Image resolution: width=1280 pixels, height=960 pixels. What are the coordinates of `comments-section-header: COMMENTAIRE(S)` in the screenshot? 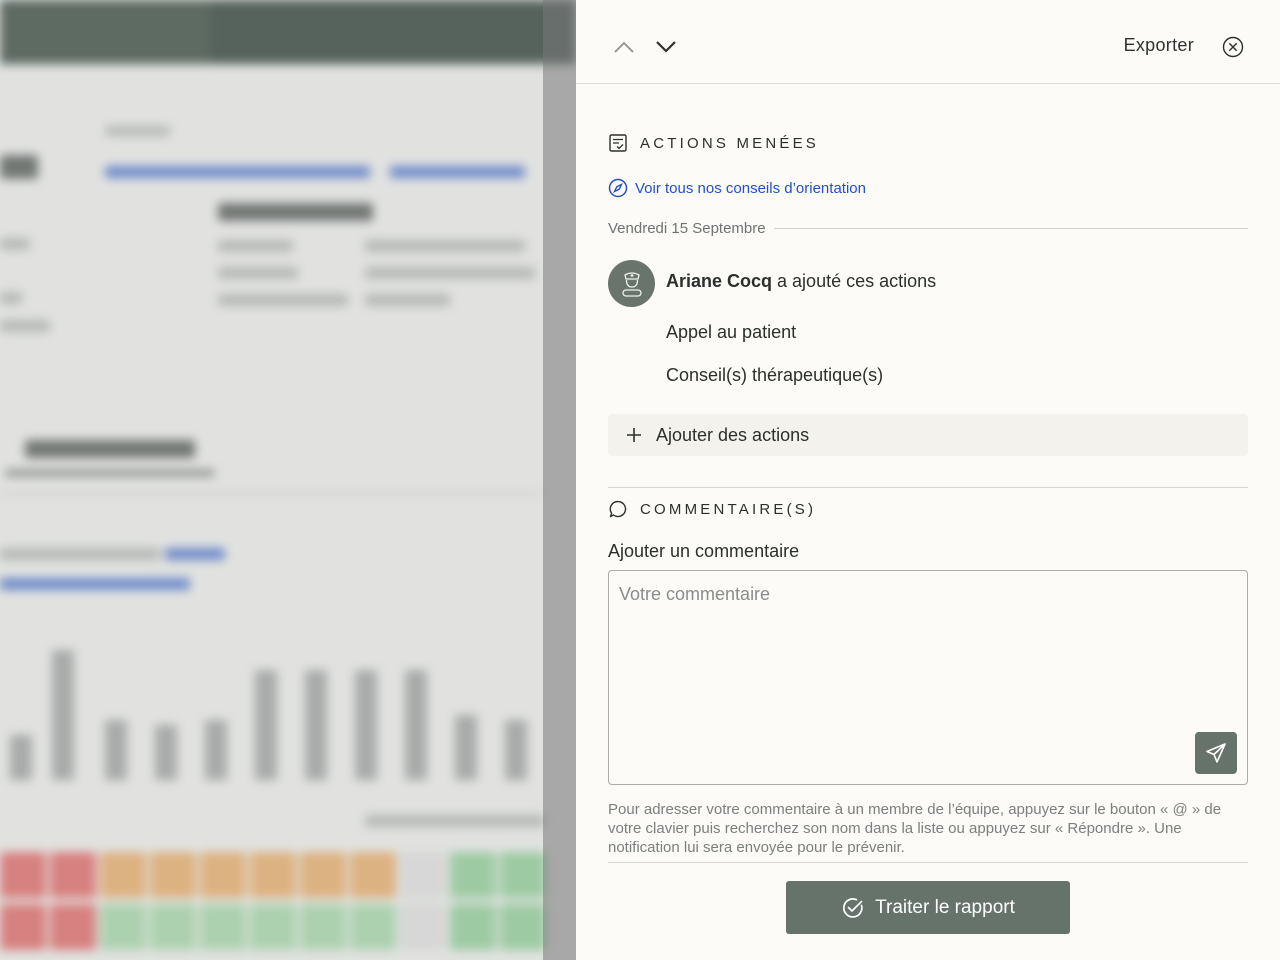 It's located at (712, 509).